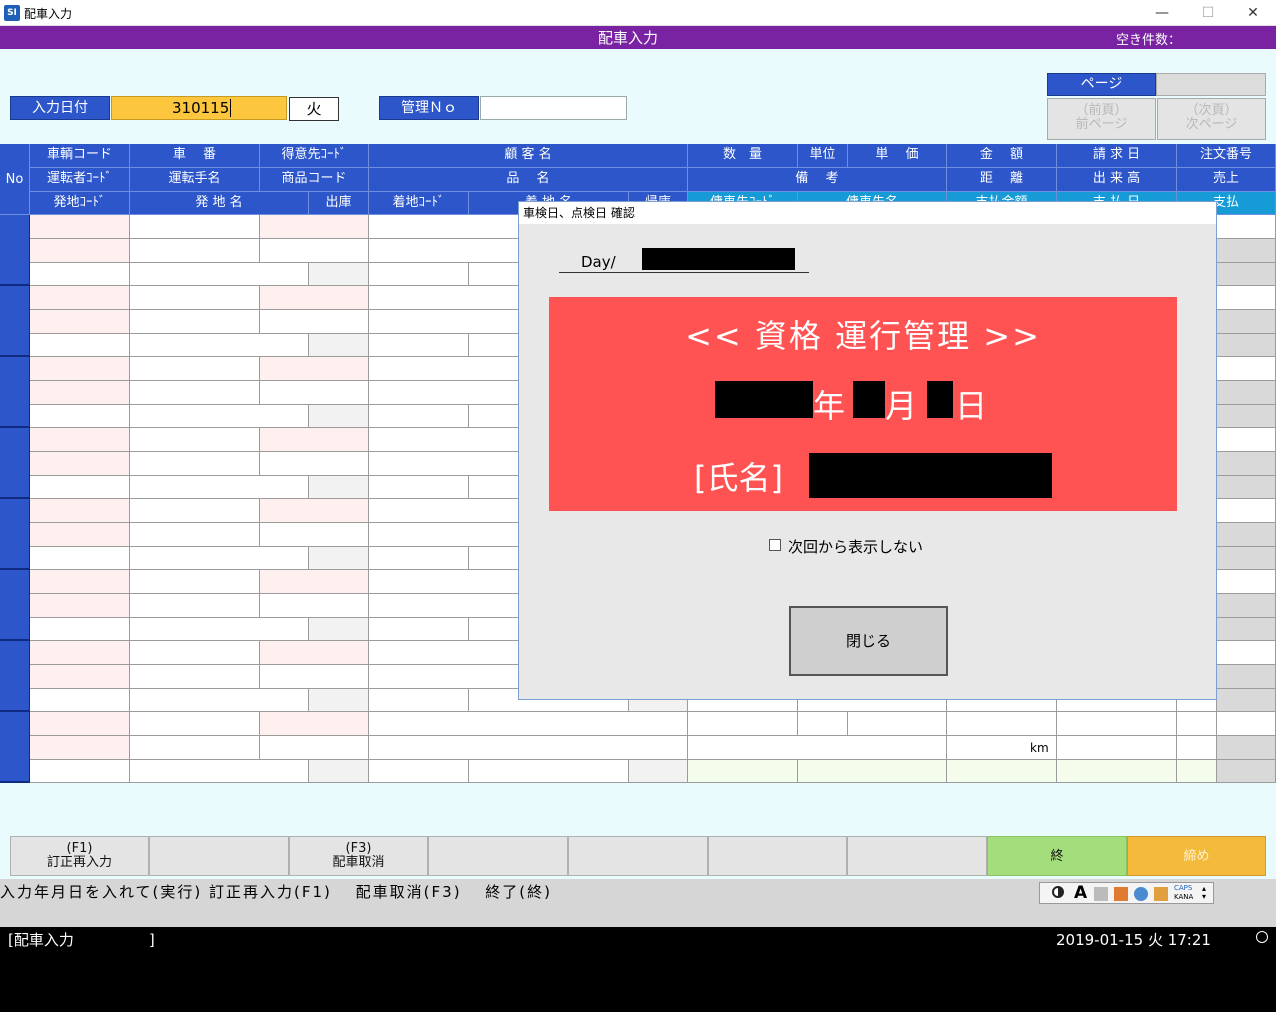  What do you see at coordinates (1208, 13) in the screenshot?
I see `maximize-button: ☐` at bounding box center [1208, 13].